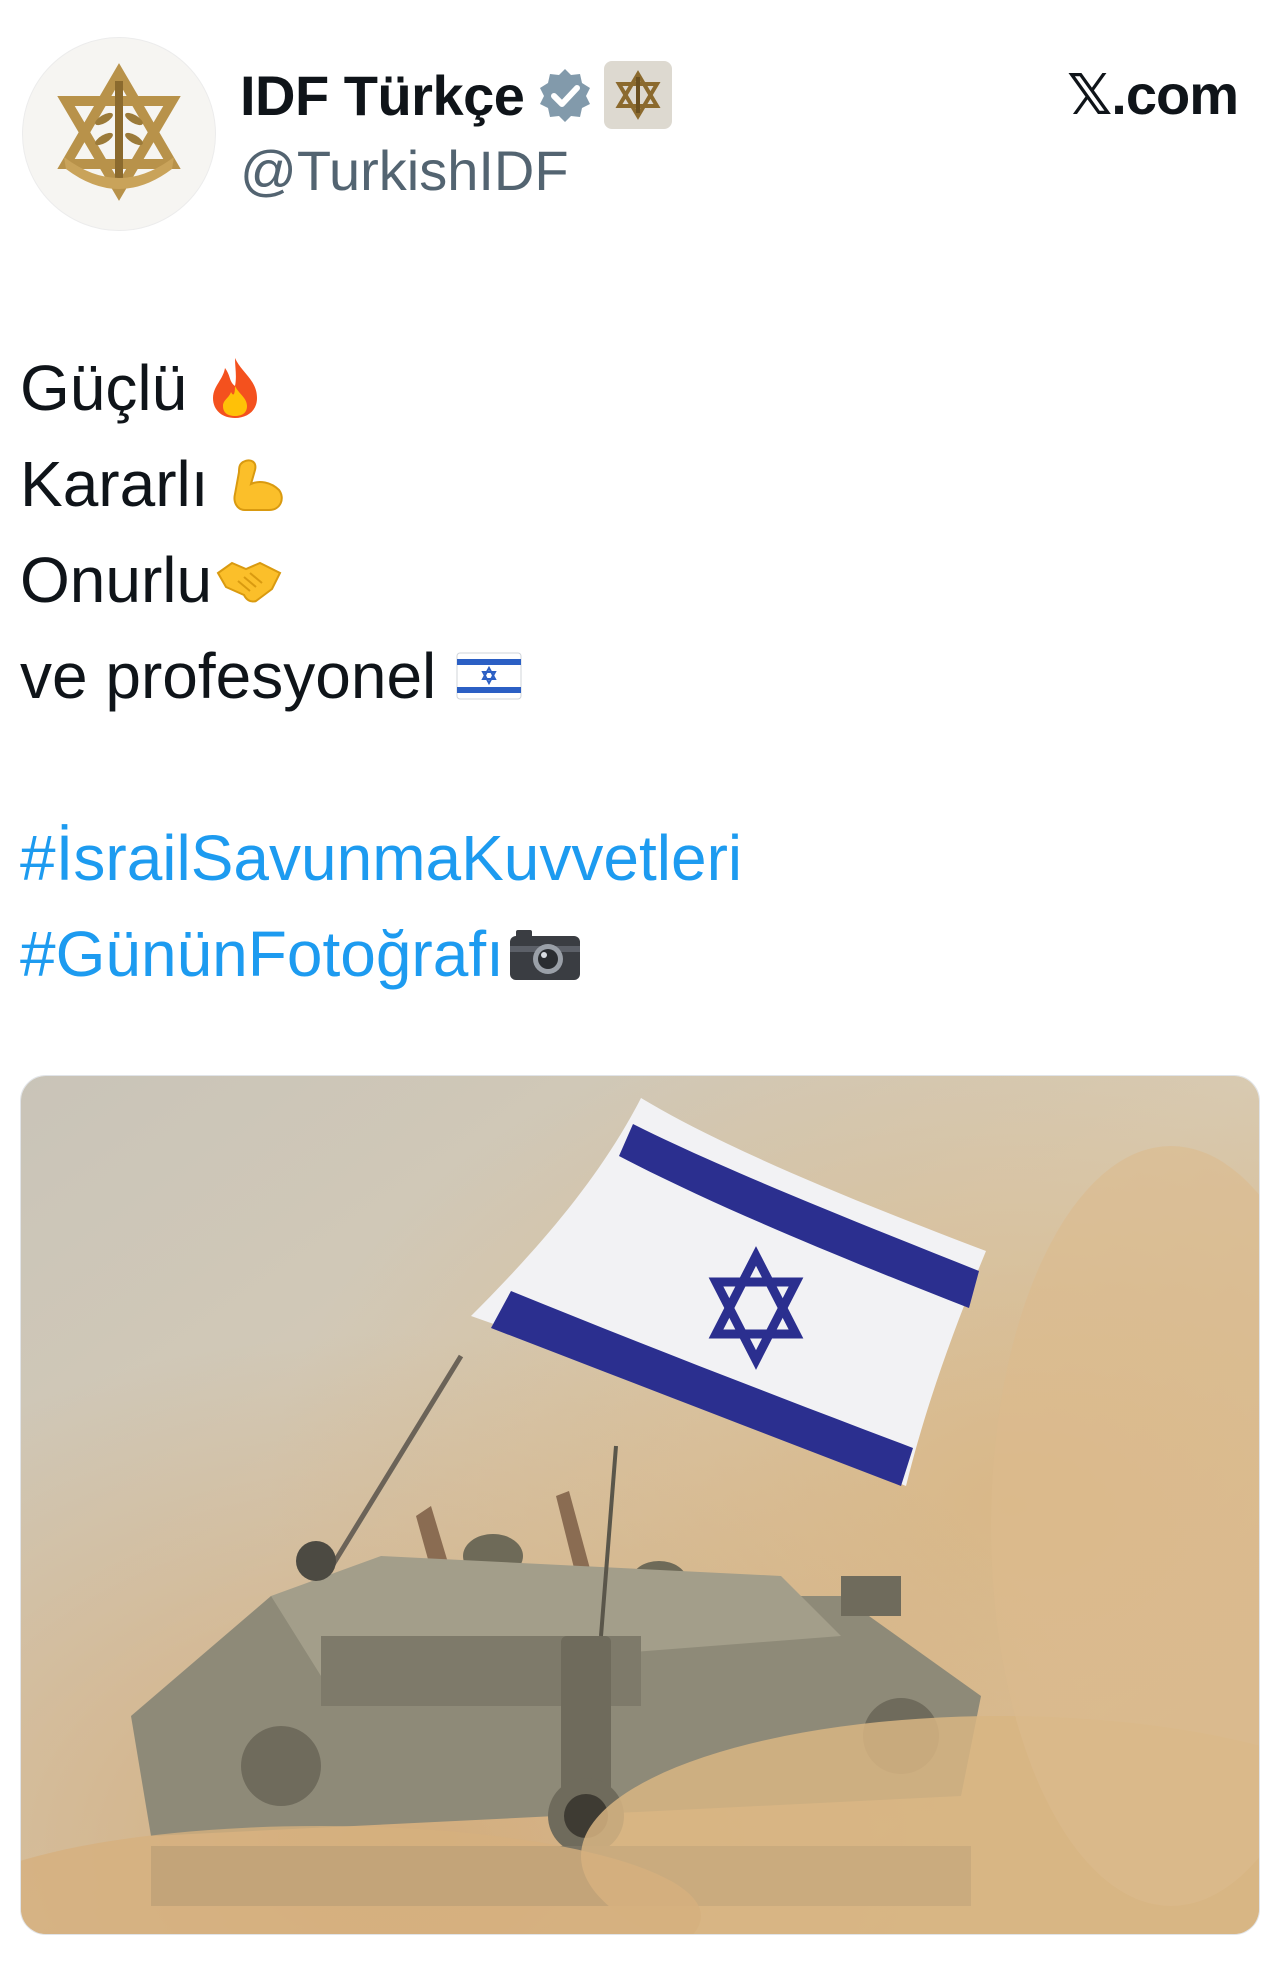 Image resolution: width=1280 pixels, height=1975 pixels. What do you see at coordinates (382, 95) in the screenshot?
I see `display-name: IDF Türkçe` at bounding box center [382, 95].